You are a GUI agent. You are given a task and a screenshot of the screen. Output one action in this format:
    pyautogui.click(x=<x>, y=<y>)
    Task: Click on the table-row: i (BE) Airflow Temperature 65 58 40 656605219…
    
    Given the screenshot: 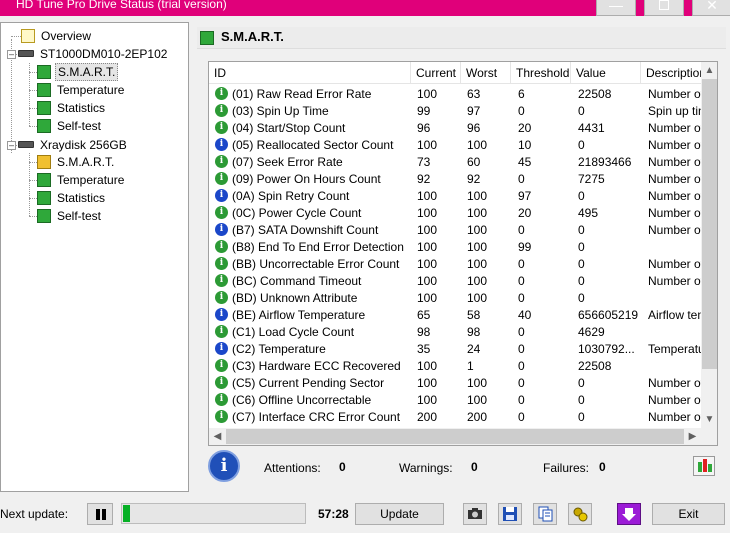 What is the action you would take?
    pyautogui.click(x=455, y=315)
    